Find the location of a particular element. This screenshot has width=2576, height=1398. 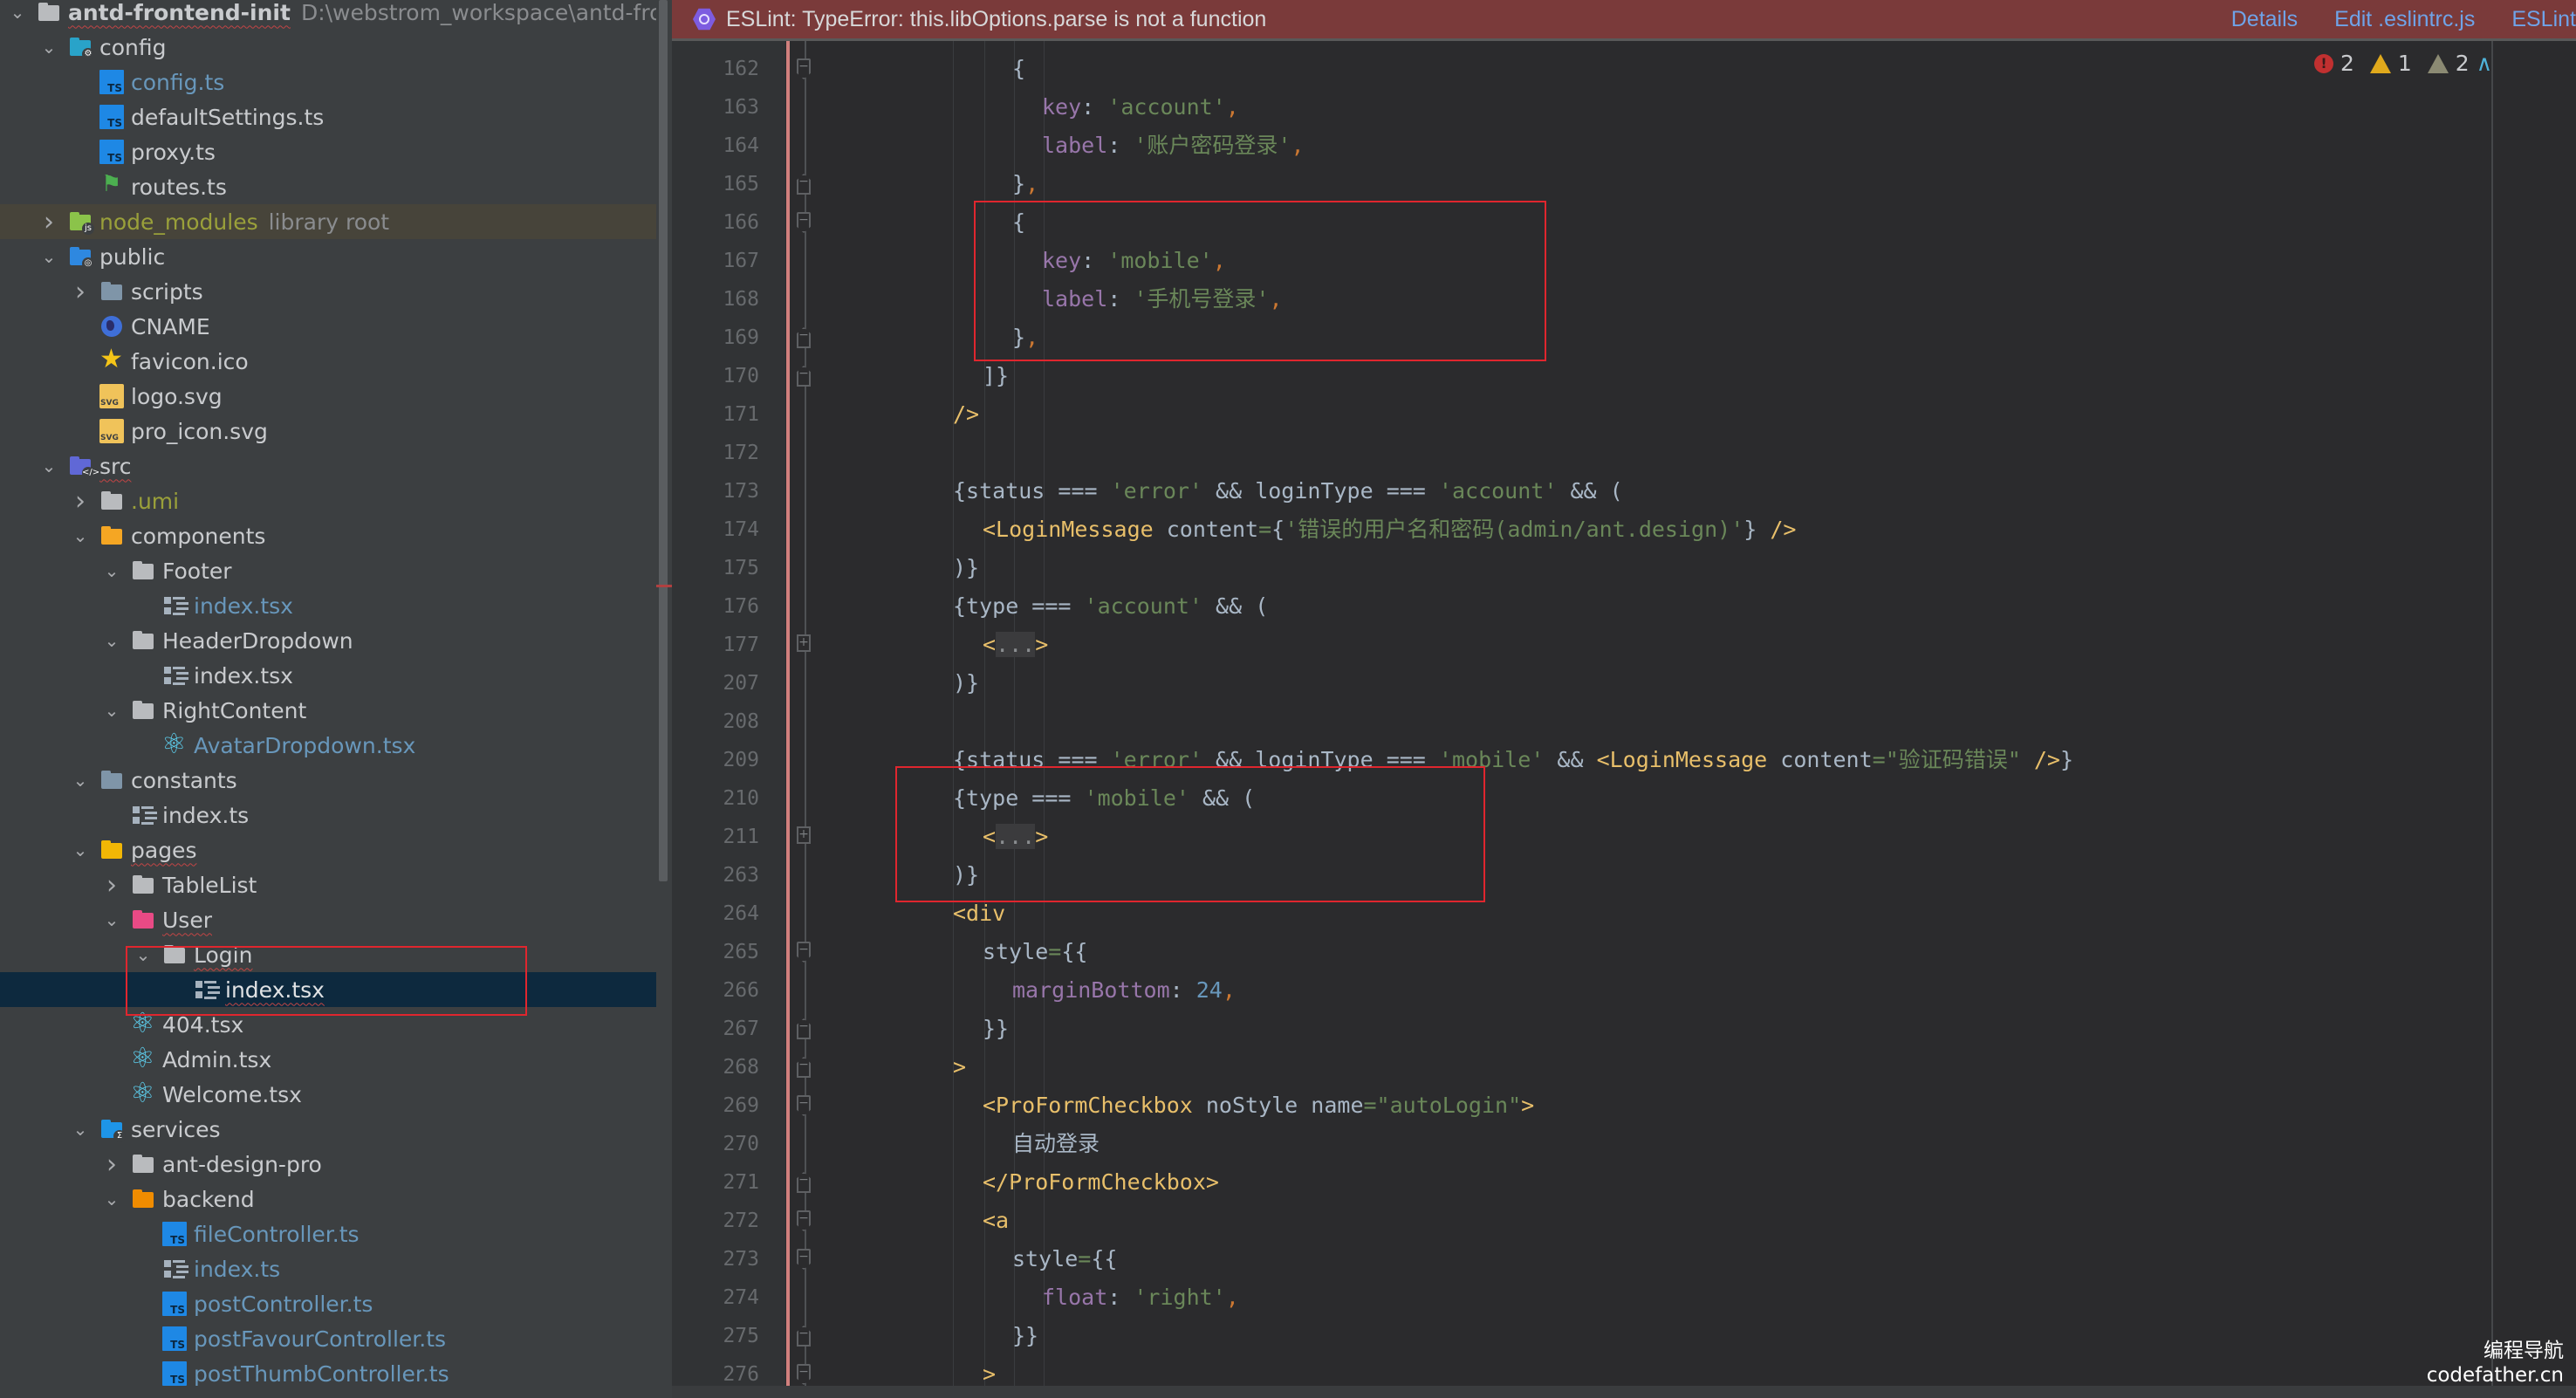

tree-item: fileController.ts is located at coordinates (328, 1233).